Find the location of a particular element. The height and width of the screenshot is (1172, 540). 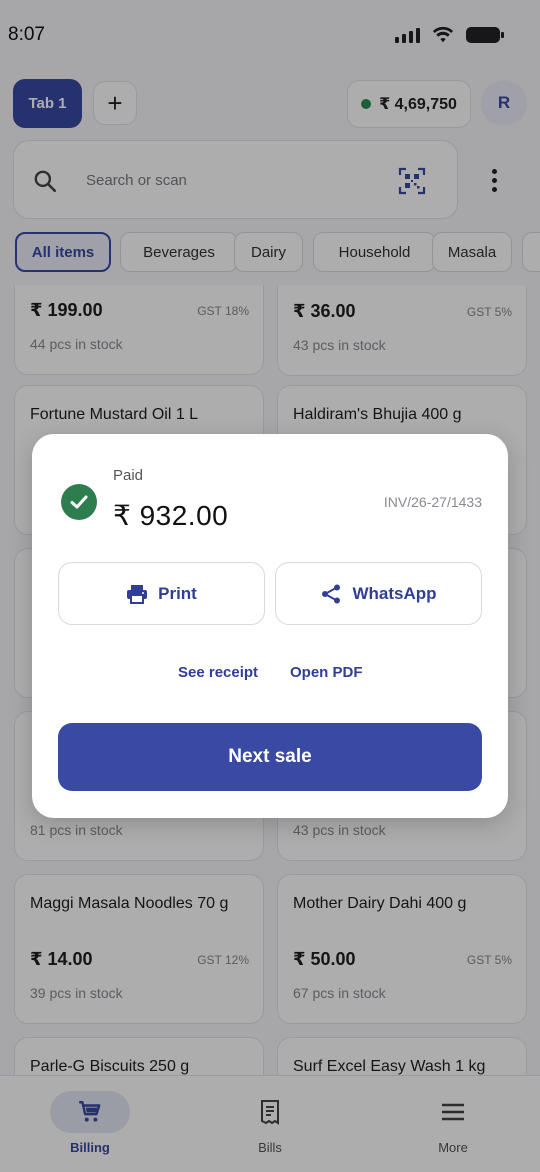

open-pdf-link: Open PDF is located at coordinates (326, 672).